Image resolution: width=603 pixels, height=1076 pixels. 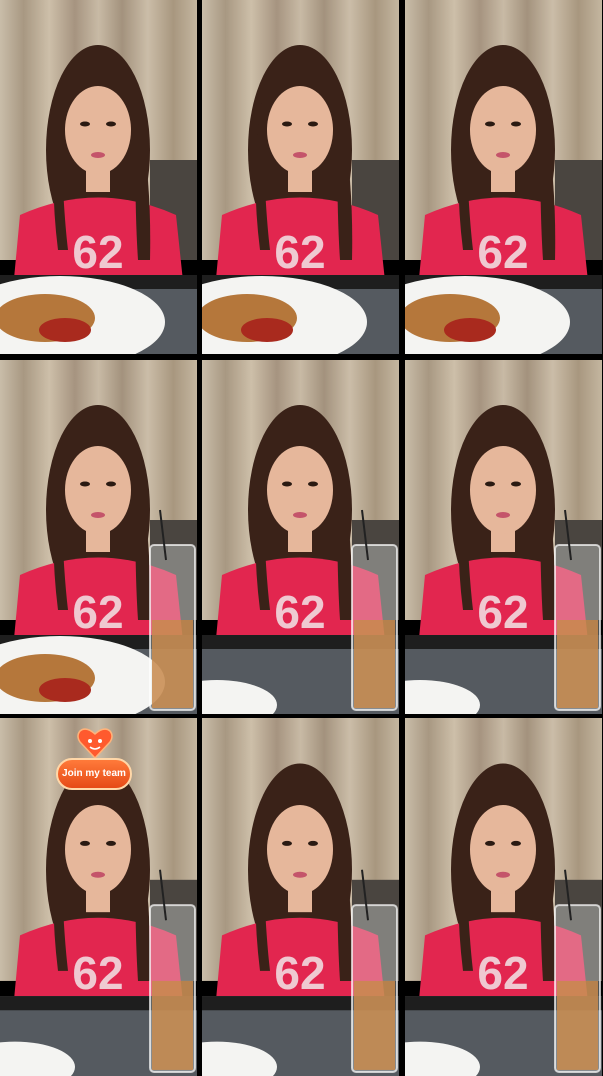 I want to click on video-frame-1: 62, so click(x=98, y=177).